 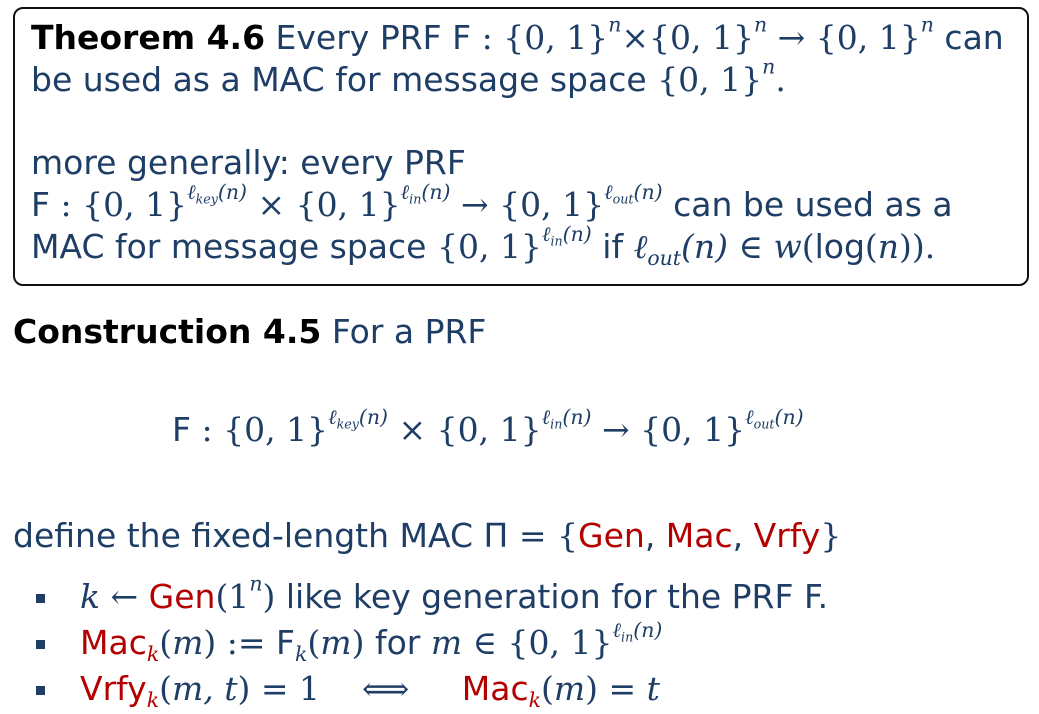 I want to click on bullet-text: like key generation for the PRF F., so click(x=557, y=596).